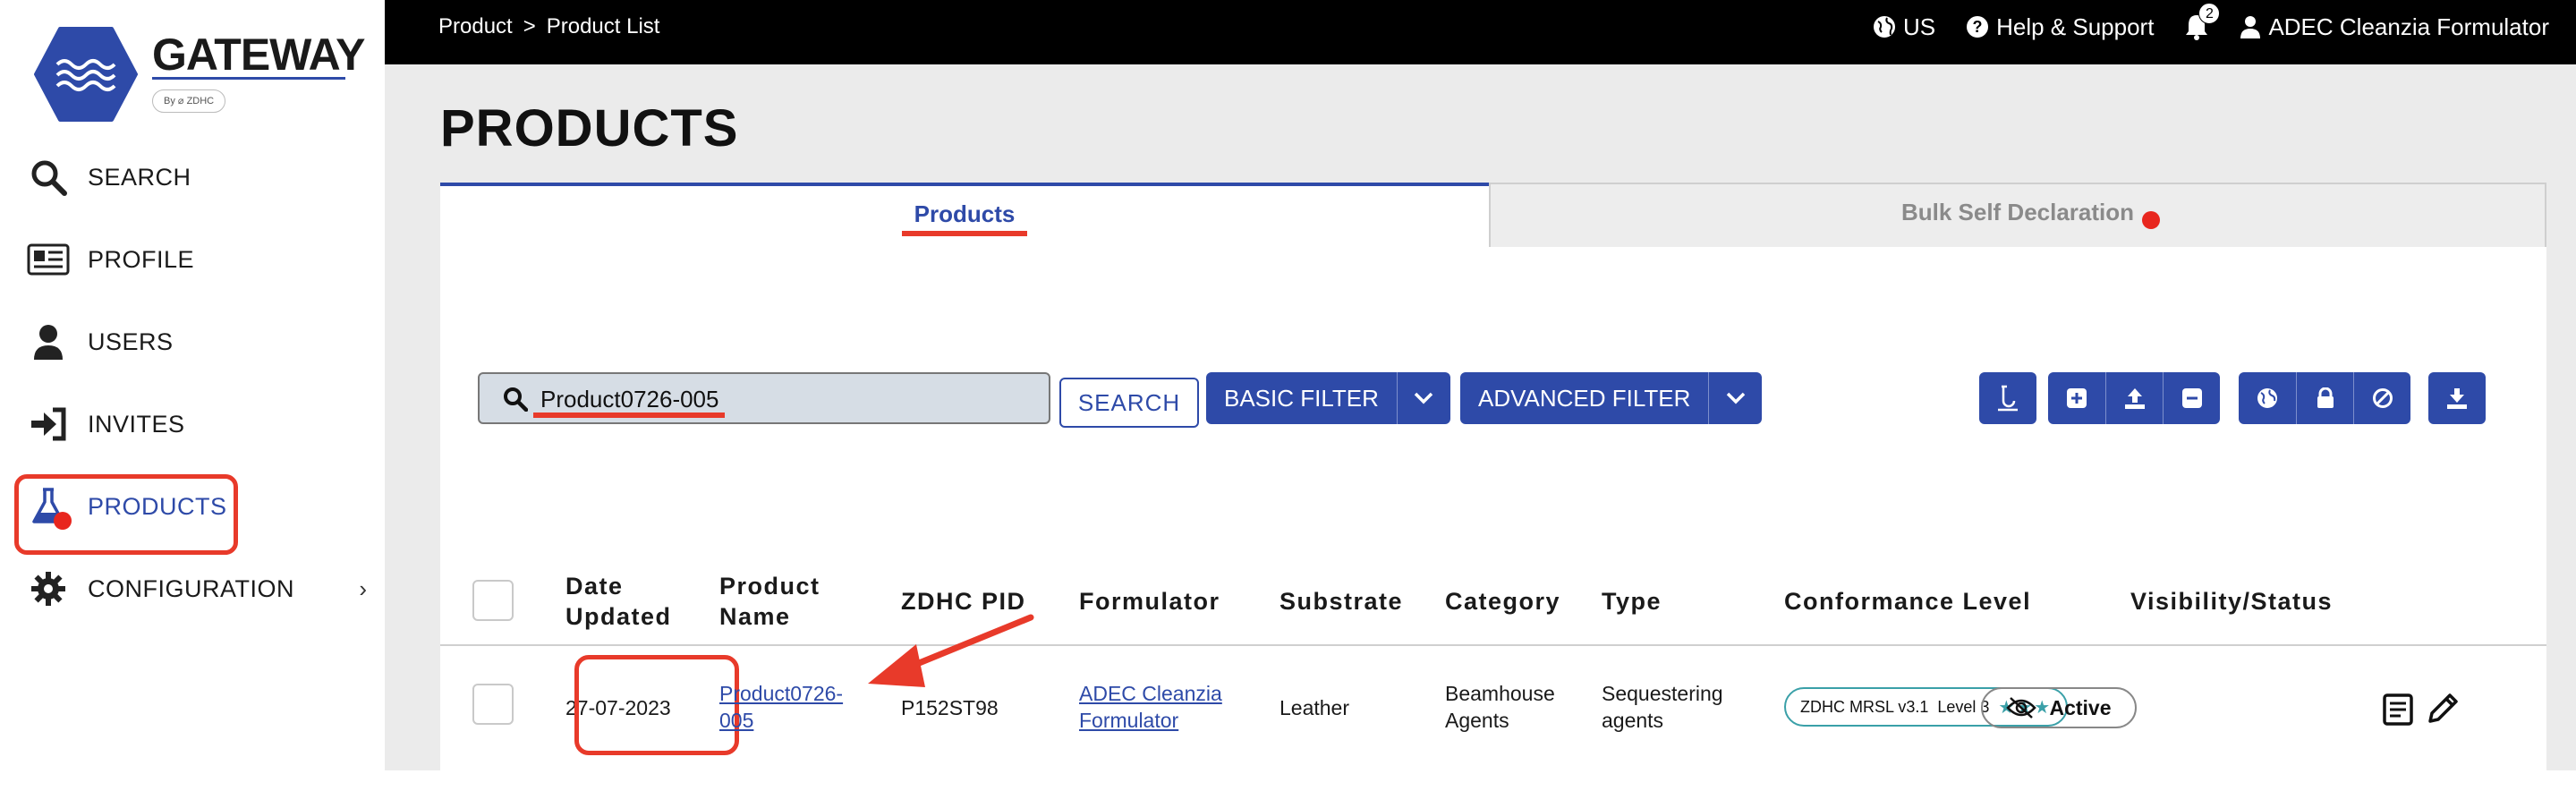 This screenshot has width=2576, height=791. What do you see at coordinates (1159, 707) in the screenshot?
I see `formulator-link: ADEC Cleanzia Formulator` at bounding box center [1159, 707].